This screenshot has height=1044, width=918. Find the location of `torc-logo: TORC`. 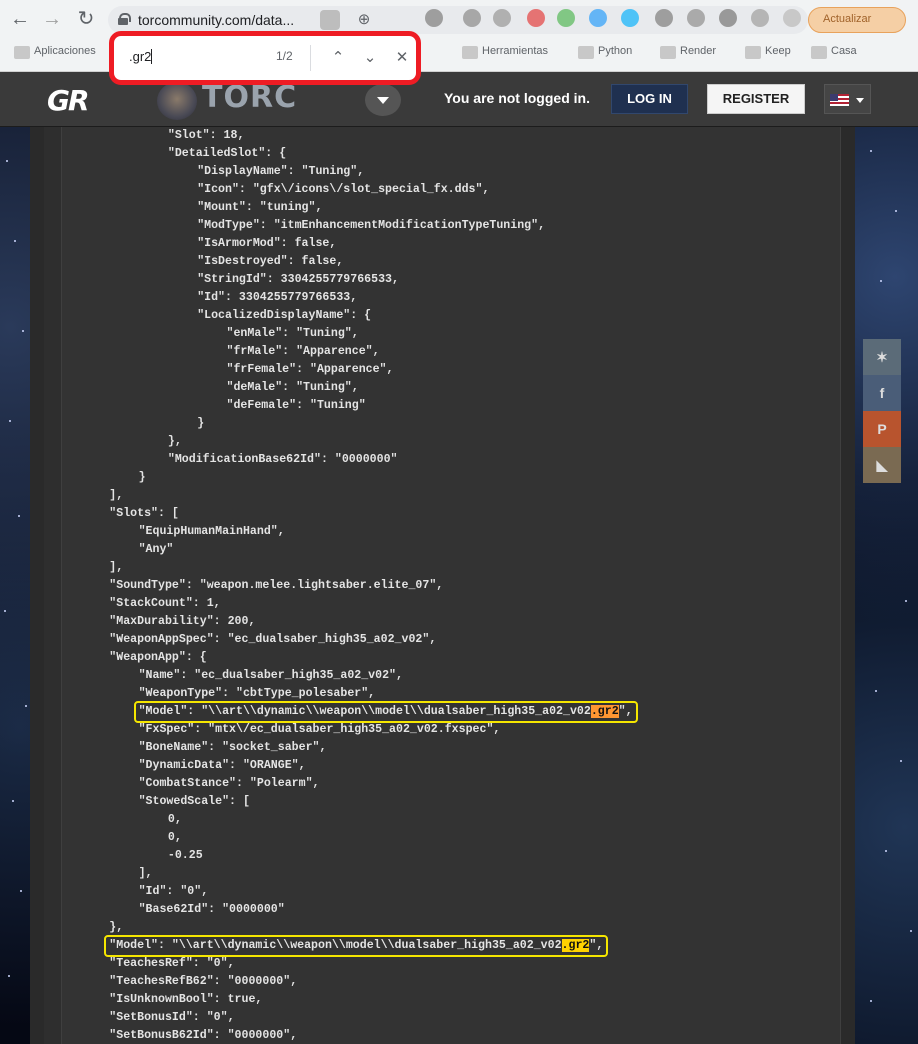

torc-logo: TORC is located at coordinates (249, 97).